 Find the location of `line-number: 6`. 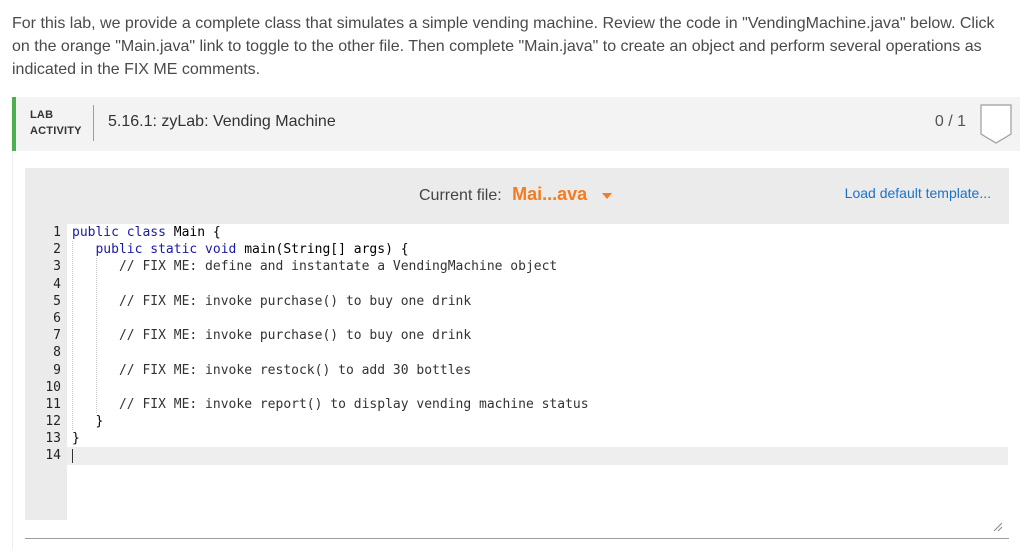

line-number: 6 is located at coordinates (57, 318).